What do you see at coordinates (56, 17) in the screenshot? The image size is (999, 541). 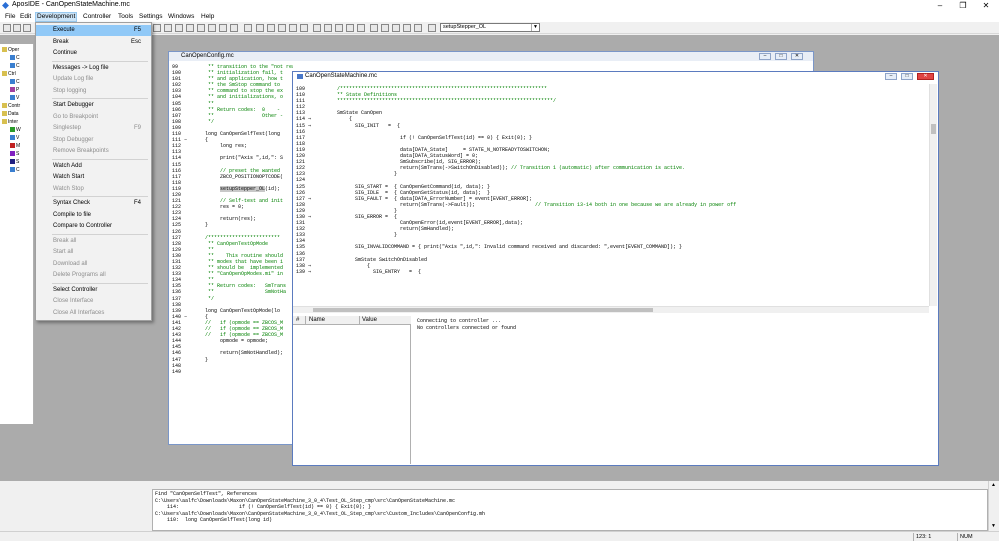 I see `menu-development: Development` at bounding box center [56, 17].